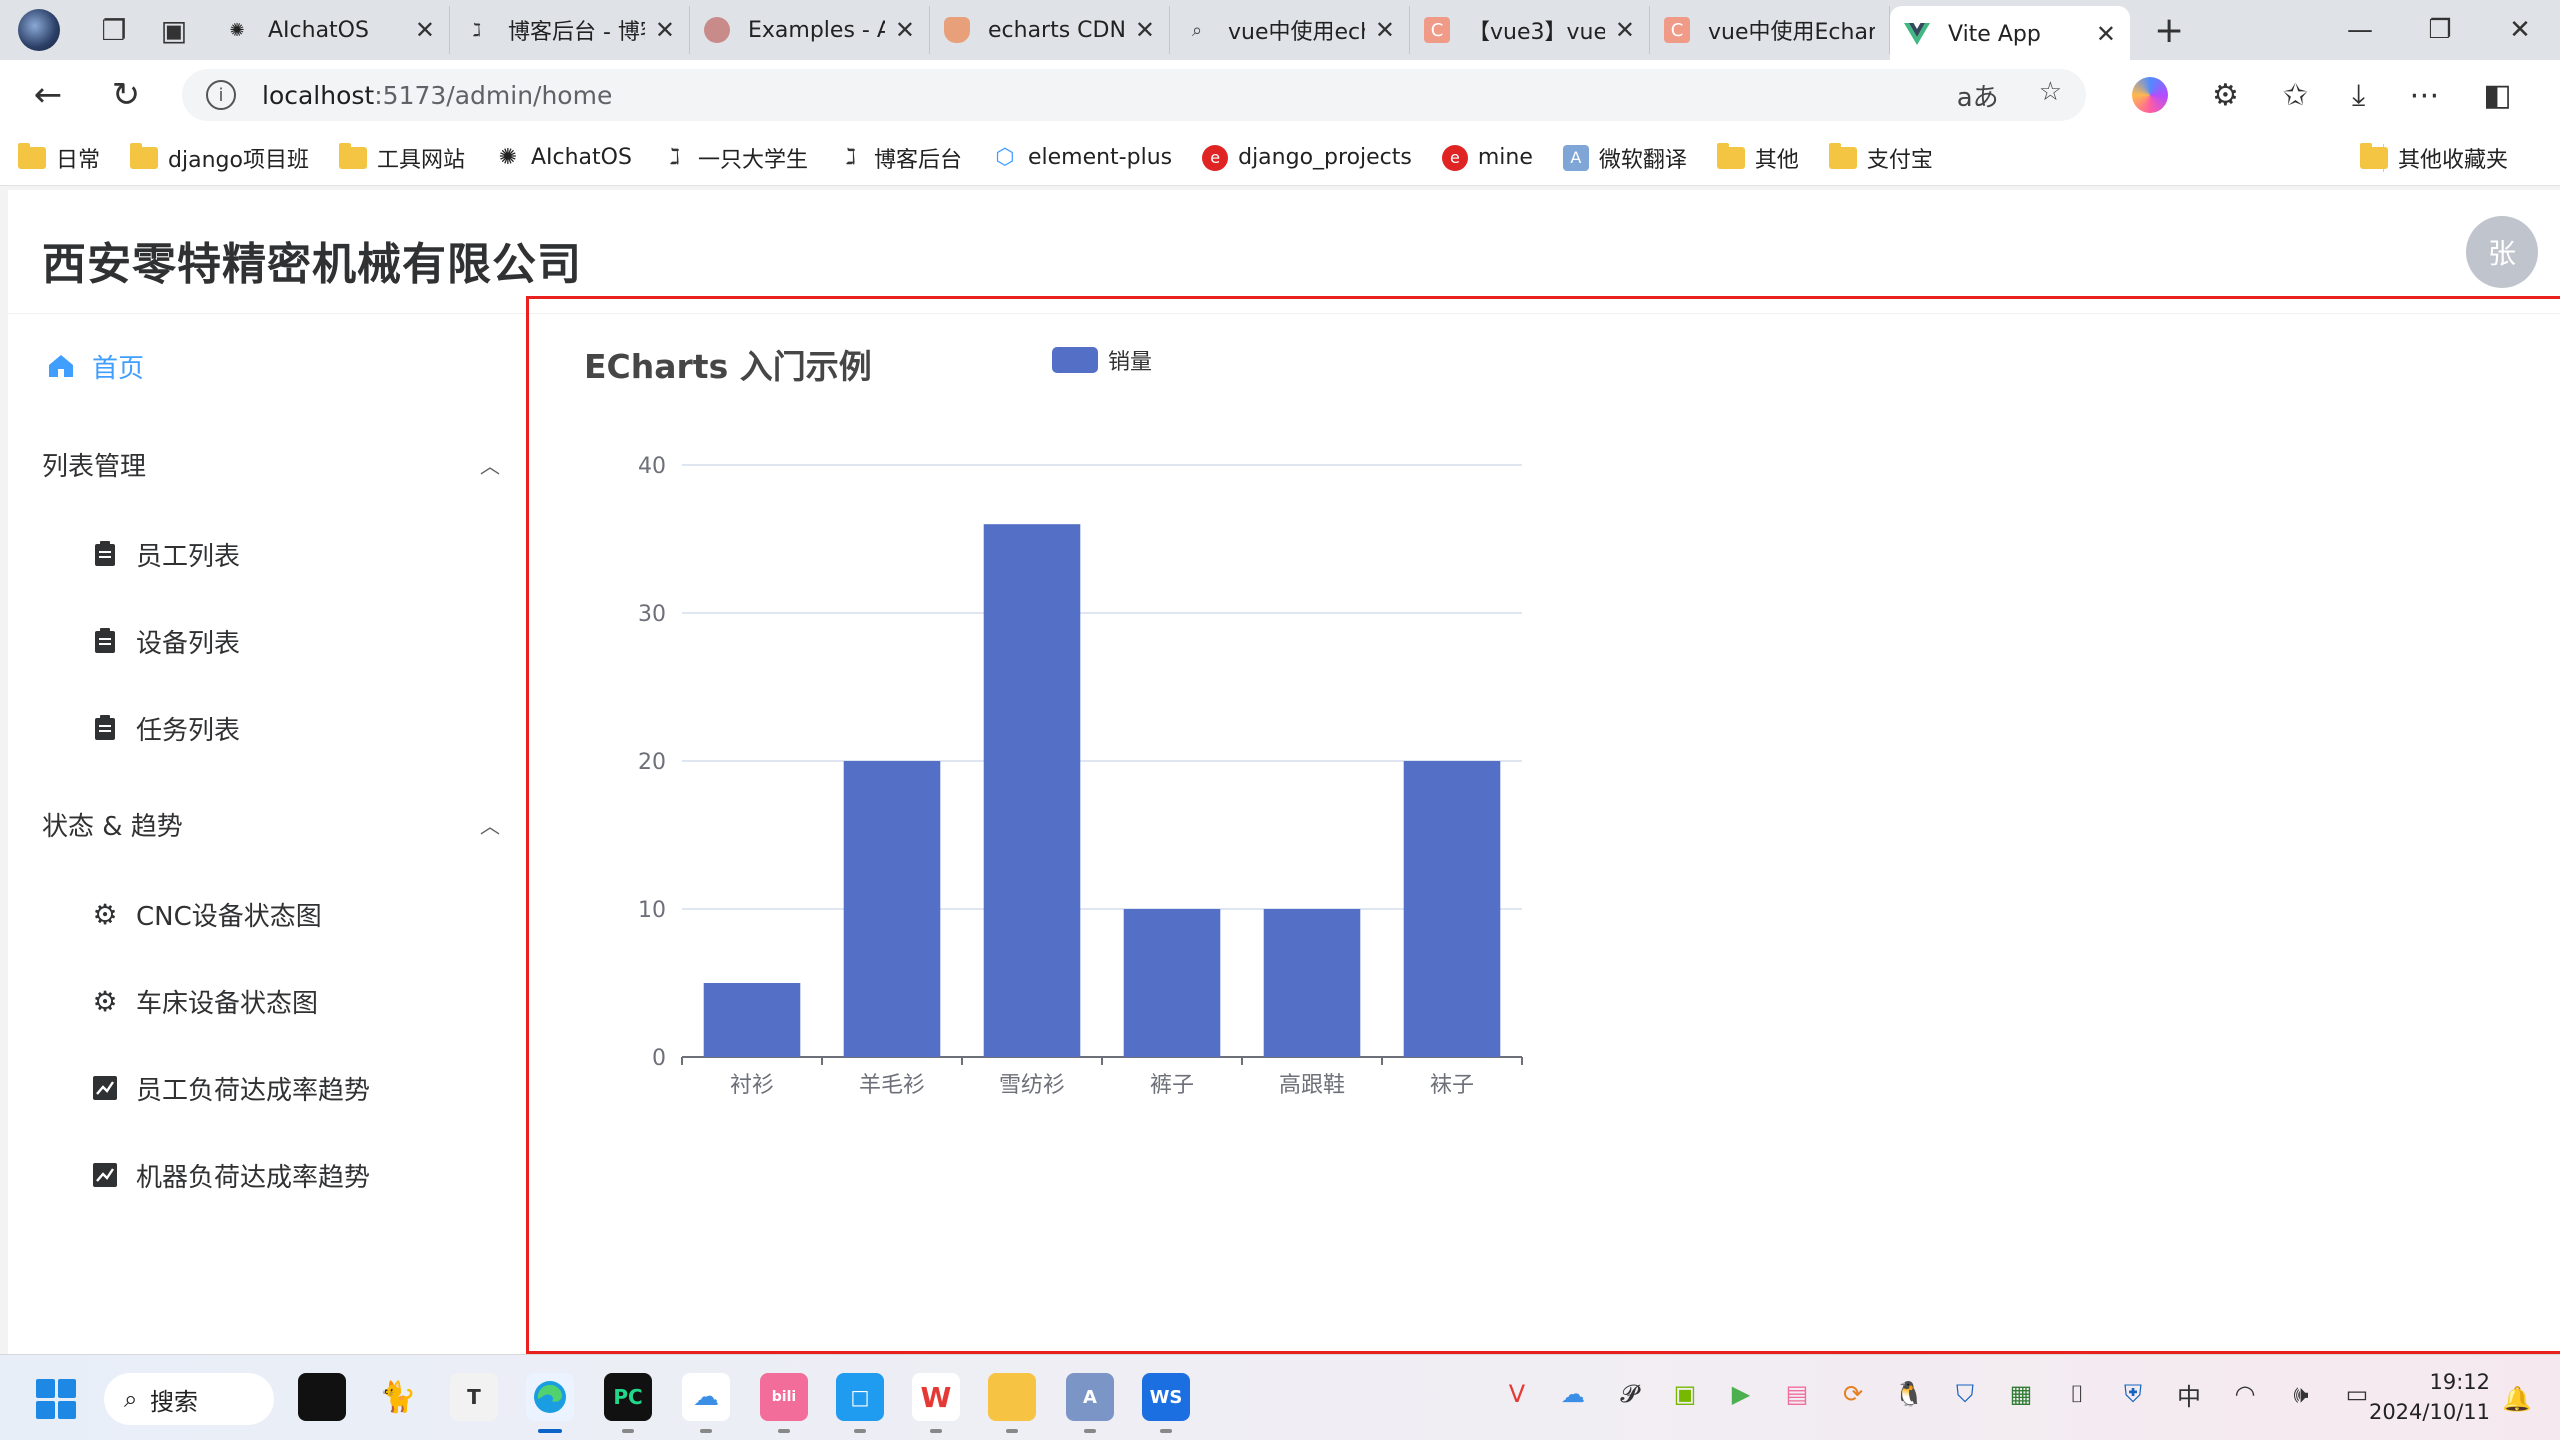 The width and height of the screenshot is (2560, 1440). Describe the element at coordinates (900, 158) in the screenshot. I see `bookmark-link: ℷ 博客后台` at that location.